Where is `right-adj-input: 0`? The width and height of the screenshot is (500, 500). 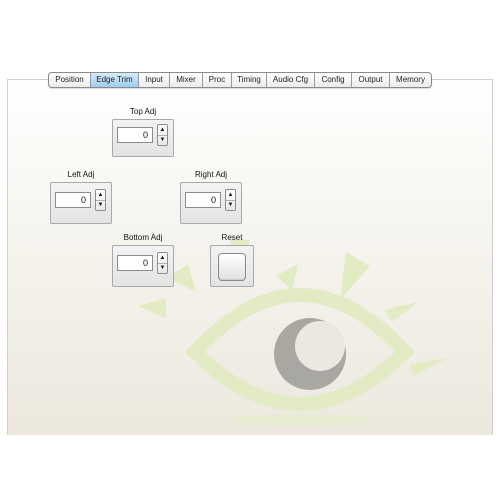 right-adj-input: 0 is located at coordinates (203, 200).